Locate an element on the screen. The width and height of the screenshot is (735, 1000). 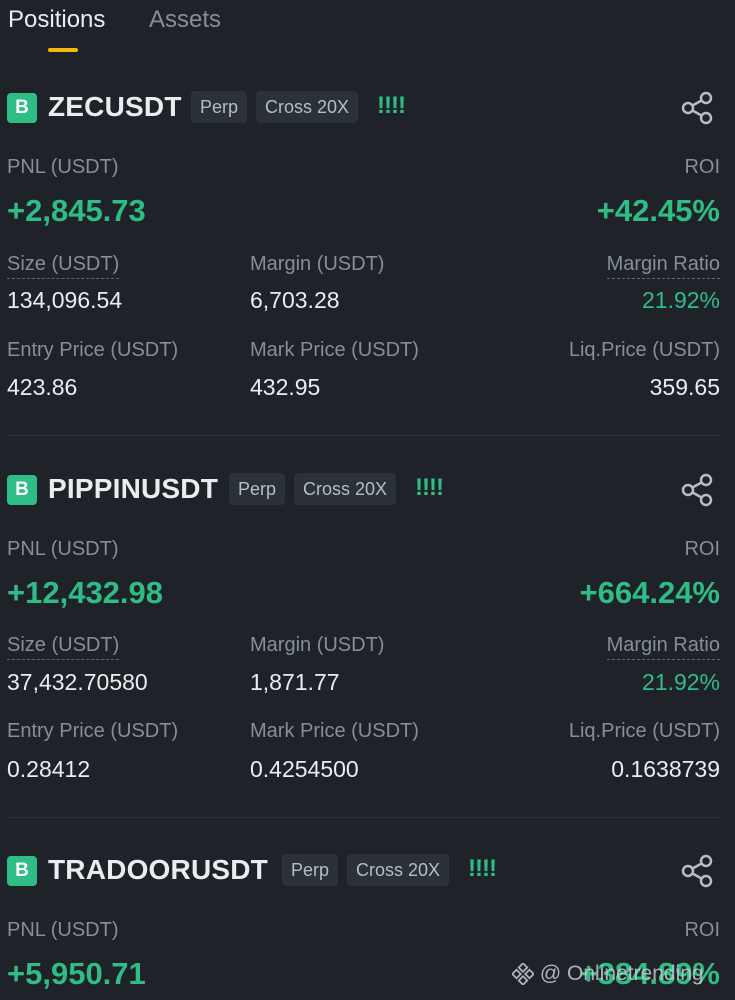
size-value: 37,432.70580 is located at coordinates (77, 682).